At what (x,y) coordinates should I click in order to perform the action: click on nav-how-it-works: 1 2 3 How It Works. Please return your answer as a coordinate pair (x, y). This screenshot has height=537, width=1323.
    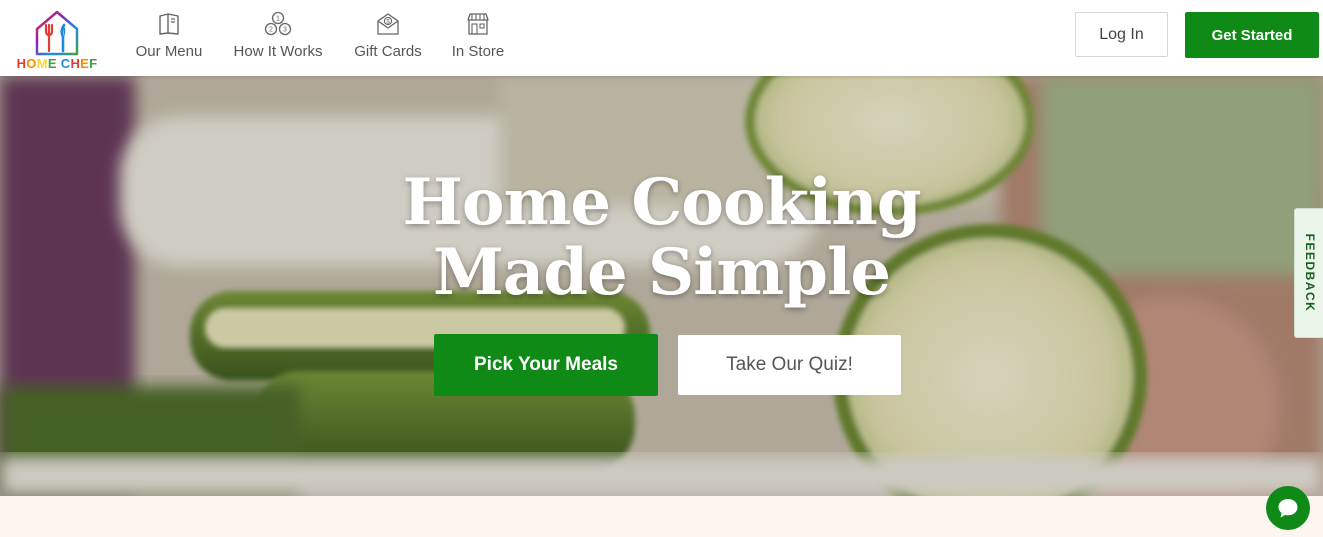
    Looking at the image, I should click on (278, 39).